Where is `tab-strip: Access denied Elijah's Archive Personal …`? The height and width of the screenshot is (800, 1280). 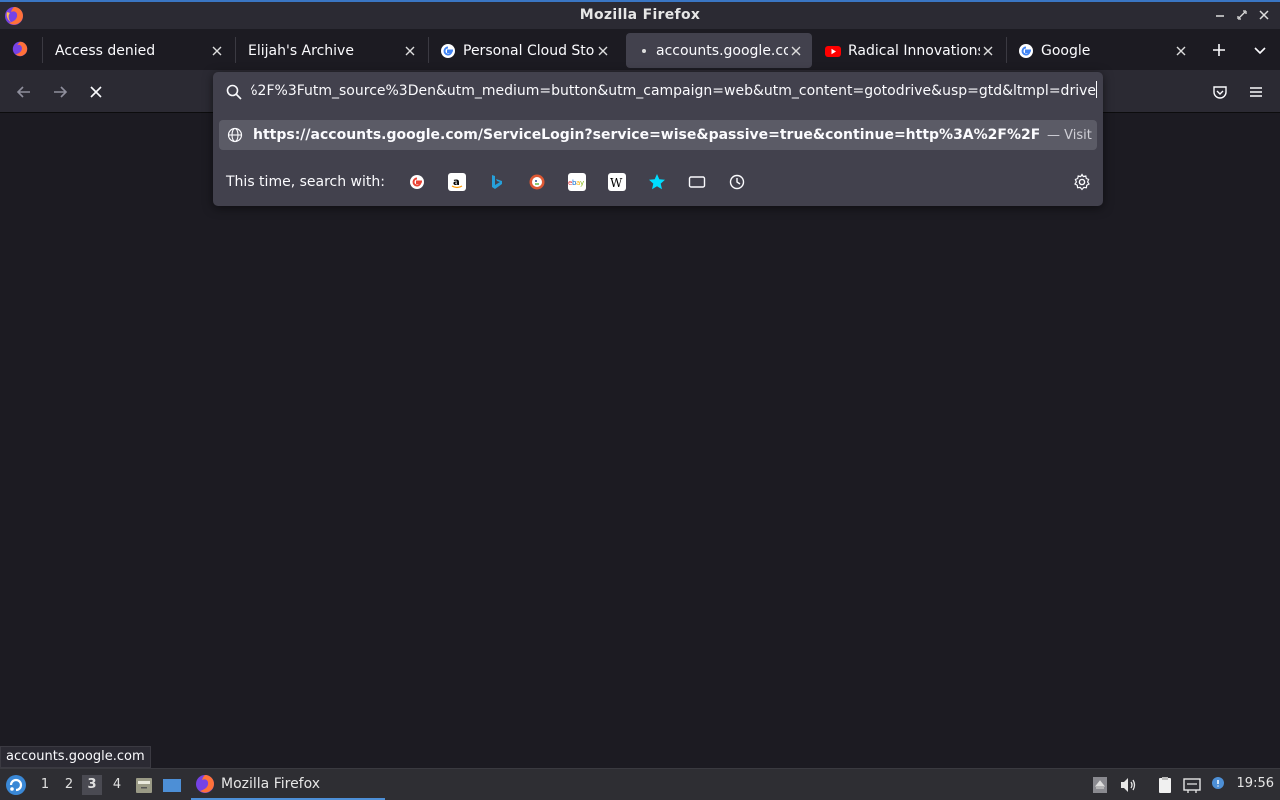 tab-strip: Access denied Elijah's Archive Personal … is located at coordinates (640, 49).